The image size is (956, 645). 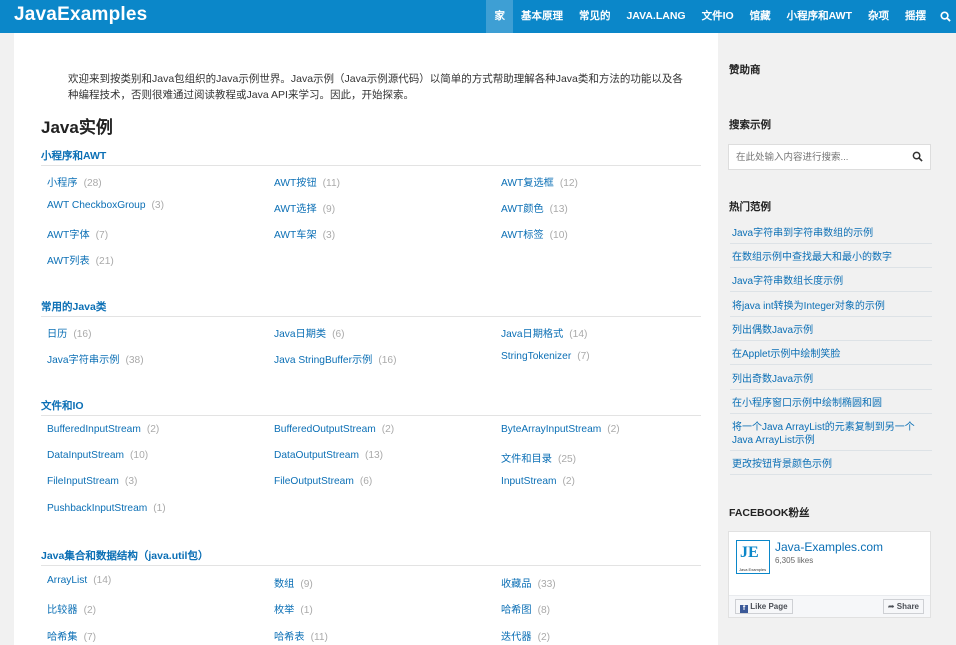 What do you see at coordinates (560, 429) in the screenshot?
I see `category-link: ByteArrayInputStream (2)` at bounding box center [560, 429].